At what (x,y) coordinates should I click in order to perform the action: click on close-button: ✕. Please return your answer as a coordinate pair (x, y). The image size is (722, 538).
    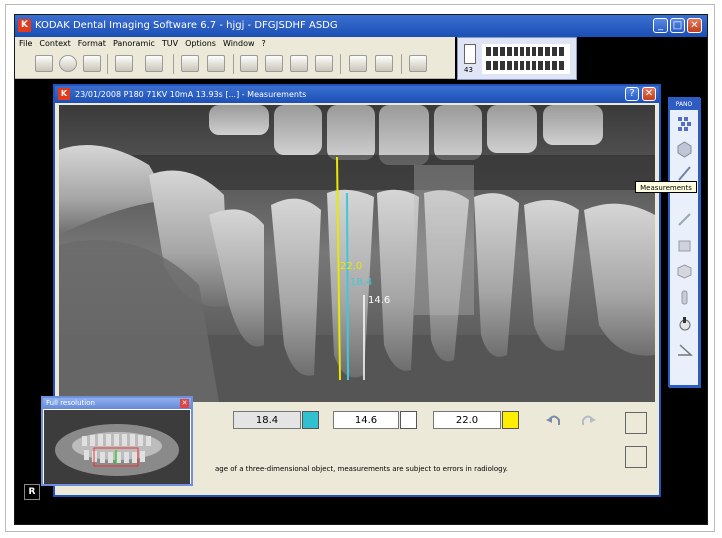
    Looking at the image, I should click on (694, 25).